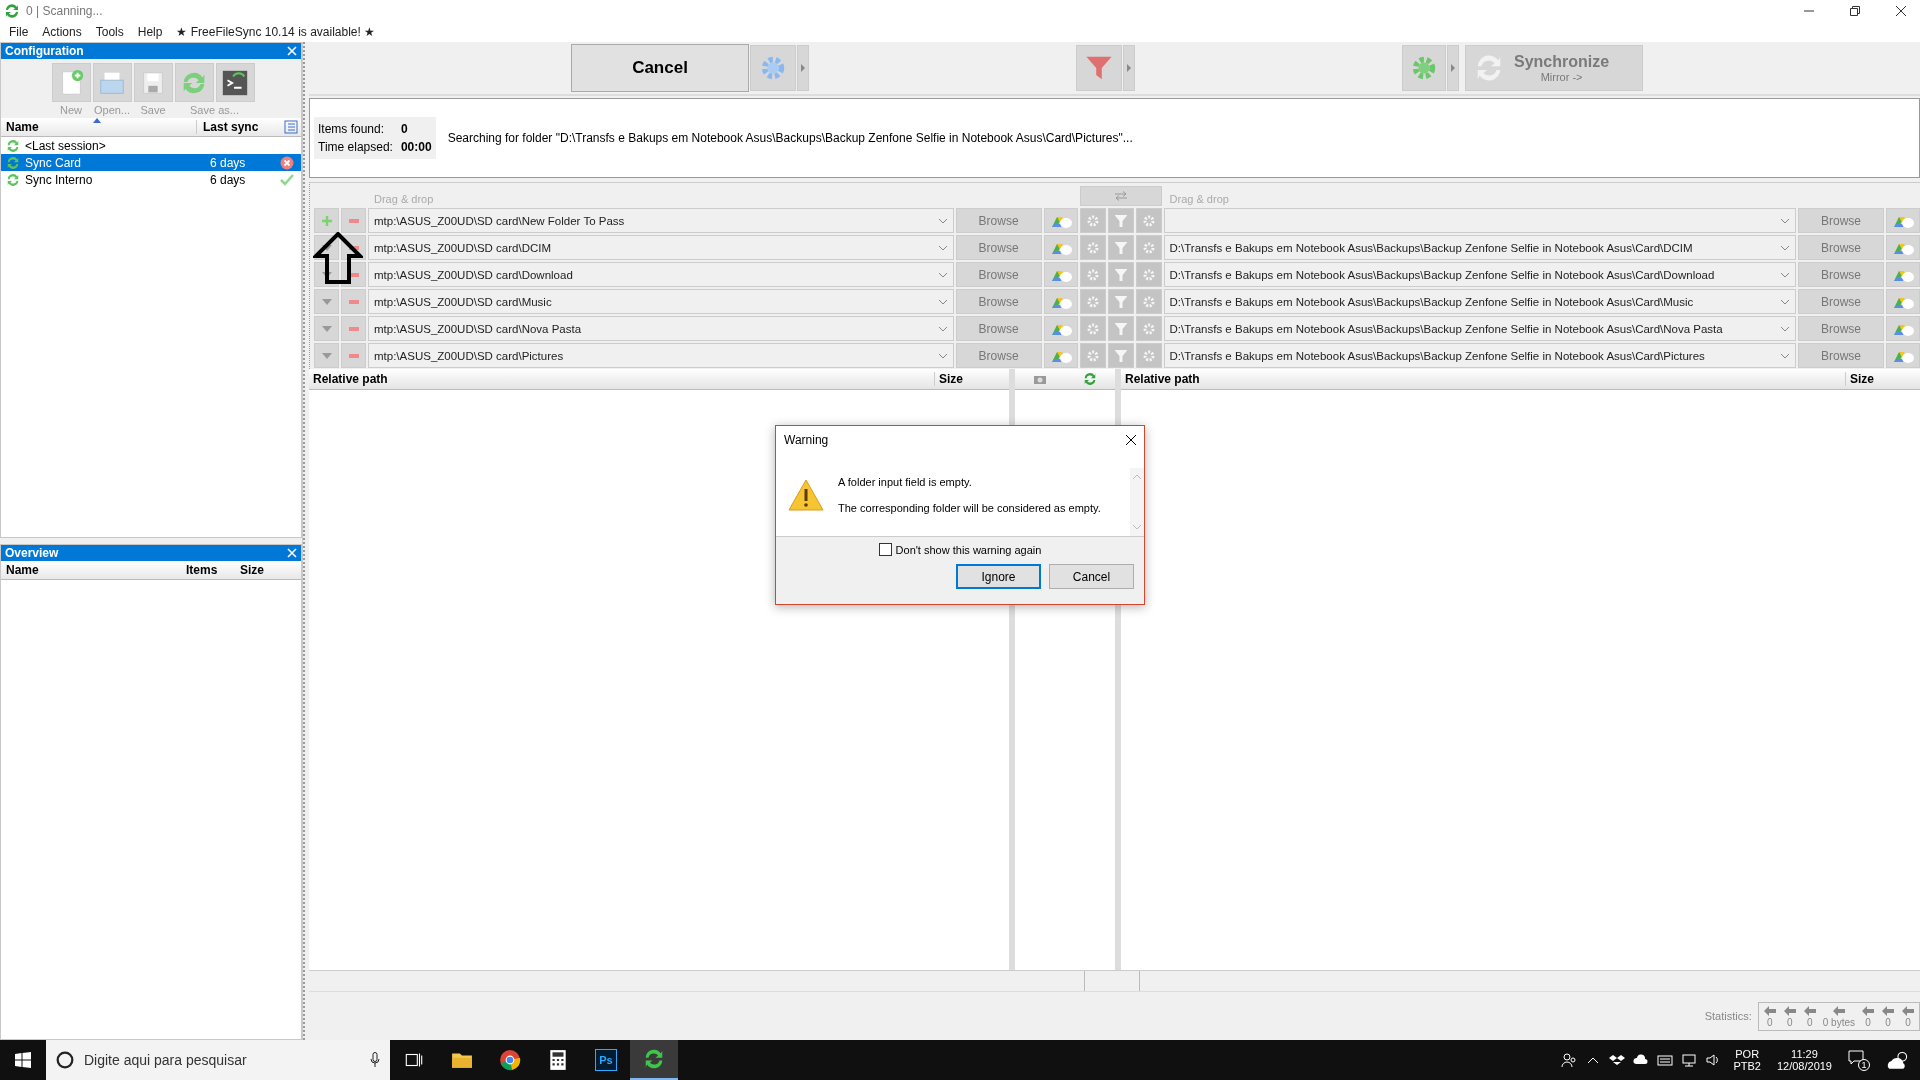 The image size is (1920, 1080). I want to click on folder-path-field, so click(1479, 220).